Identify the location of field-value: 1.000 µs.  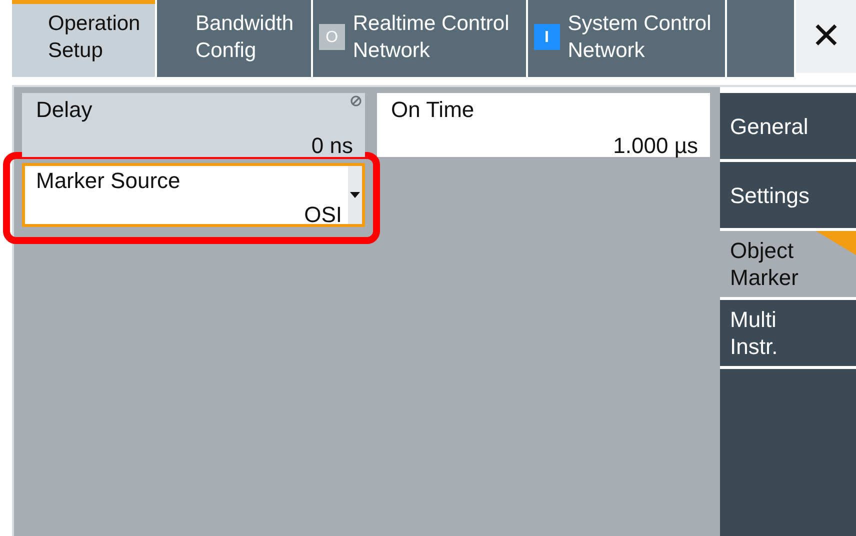
(655, 146).